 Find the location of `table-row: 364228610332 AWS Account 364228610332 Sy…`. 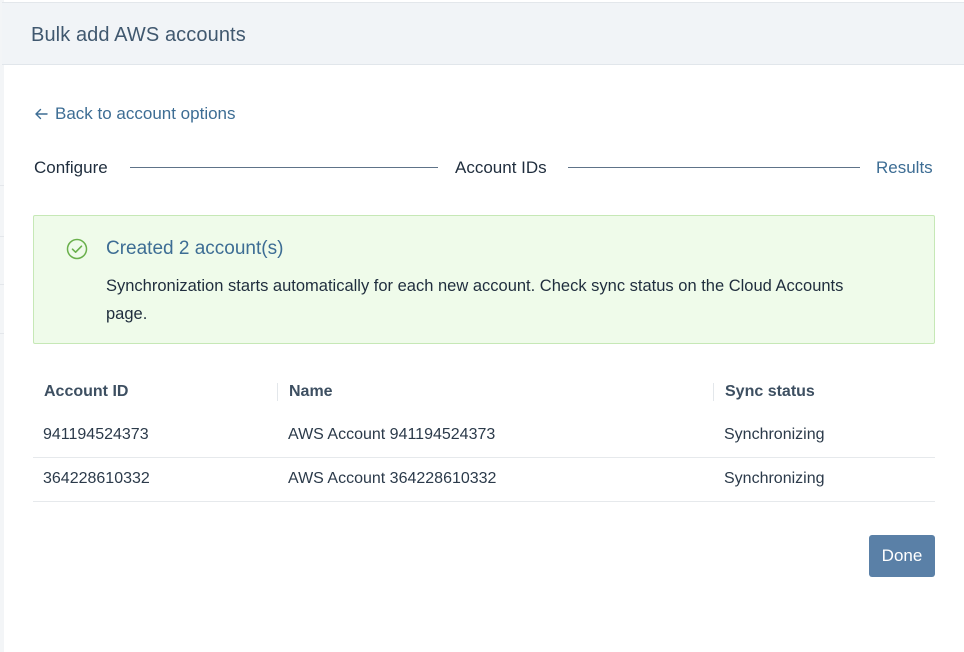

table-row: 364228610332 AWS Account 364228610332 Sy… is located at coordinates (484, 480).